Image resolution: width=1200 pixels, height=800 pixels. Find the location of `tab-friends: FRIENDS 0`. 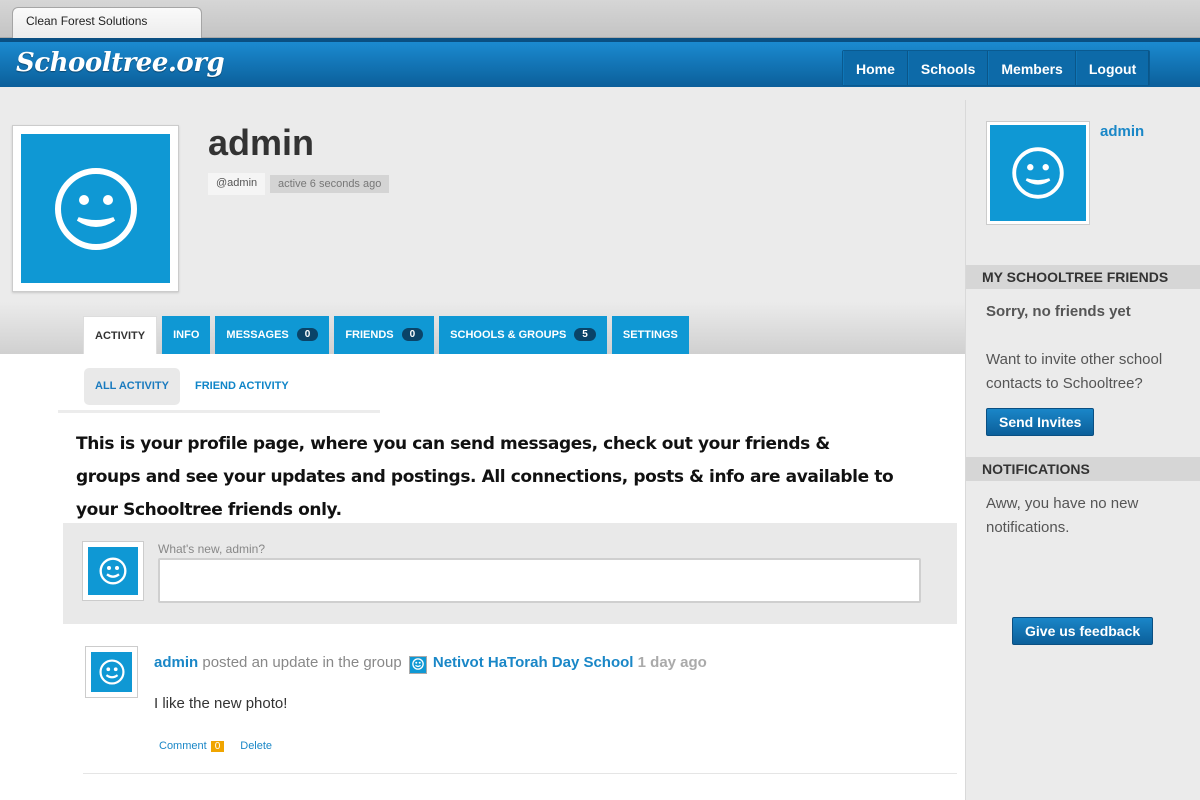

tab-friends: FRIENDS 0 is located at coordinates (384, 335).